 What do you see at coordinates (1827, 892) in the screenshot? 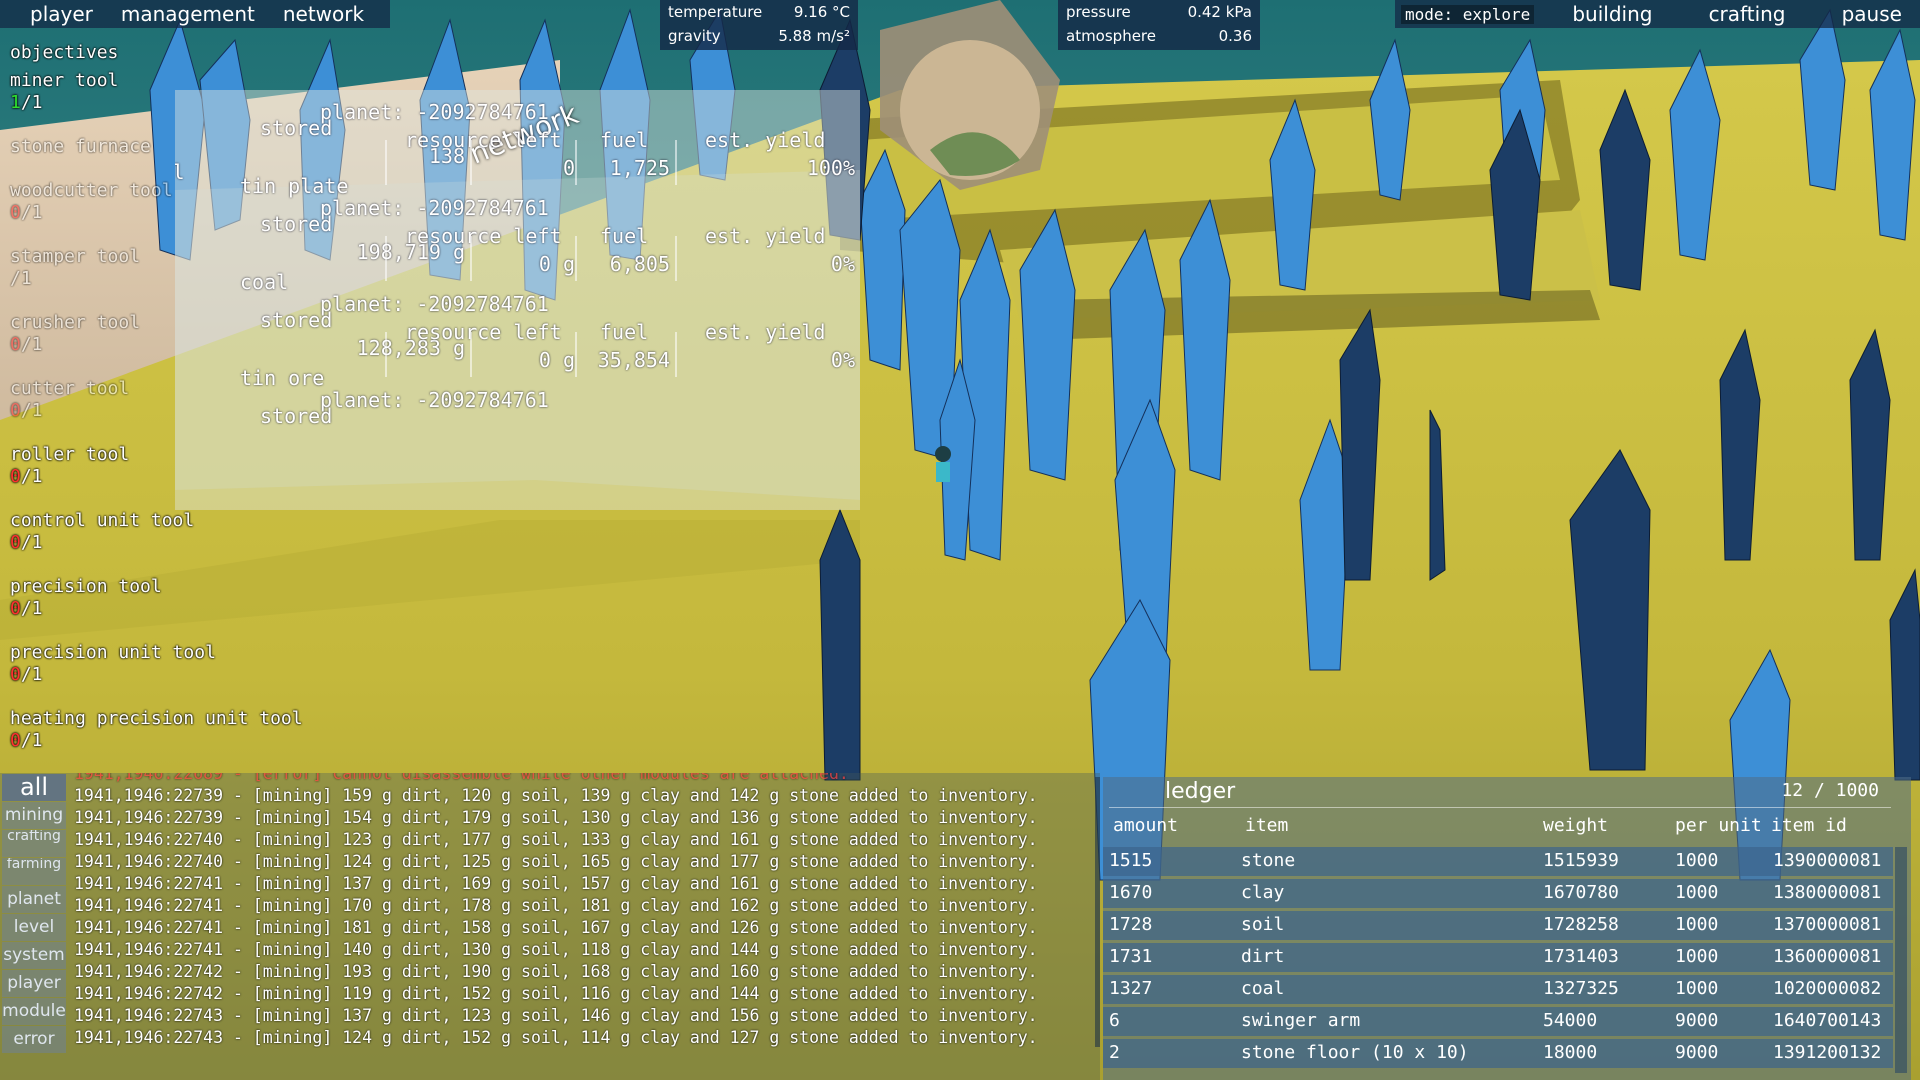
I see `ledger-cell-item-id: 1380000081` at bounding box center [1827, 892].